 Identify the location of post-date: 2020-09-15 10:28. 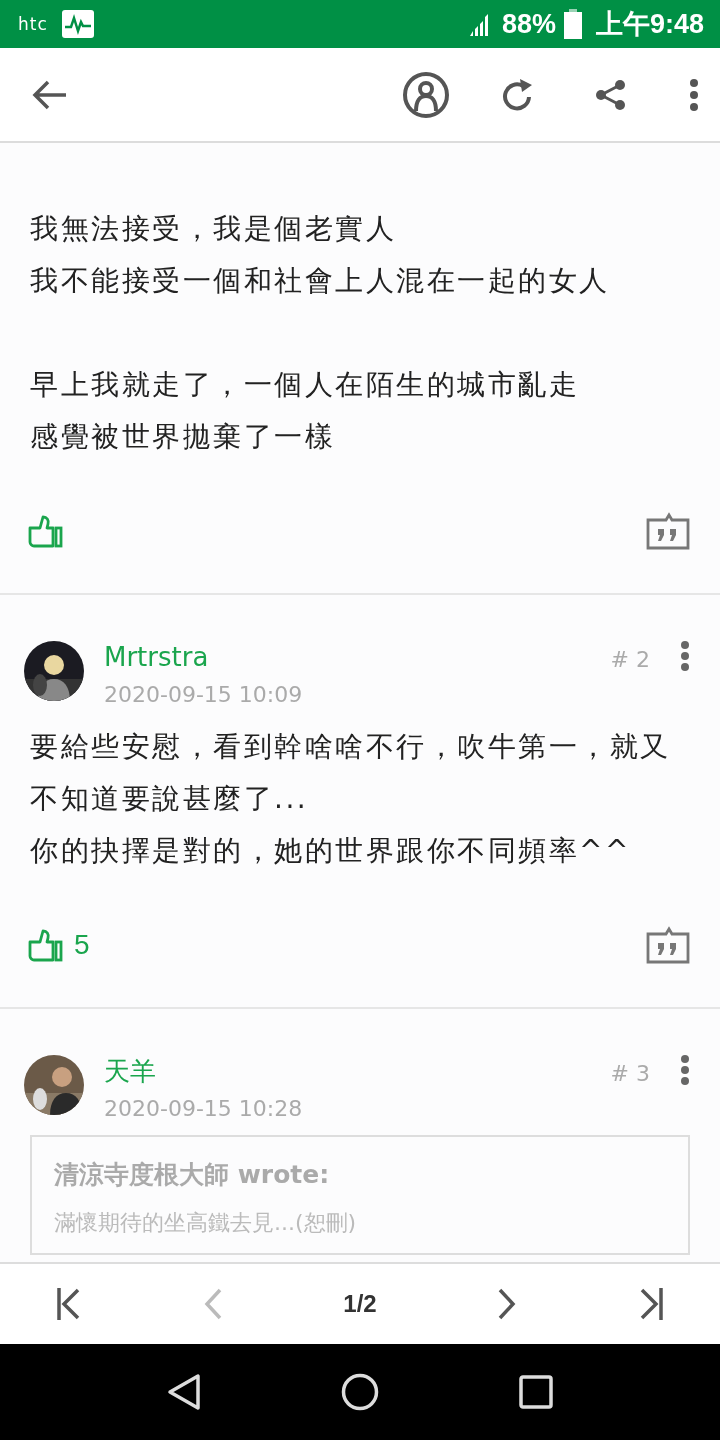
(204, 1109).